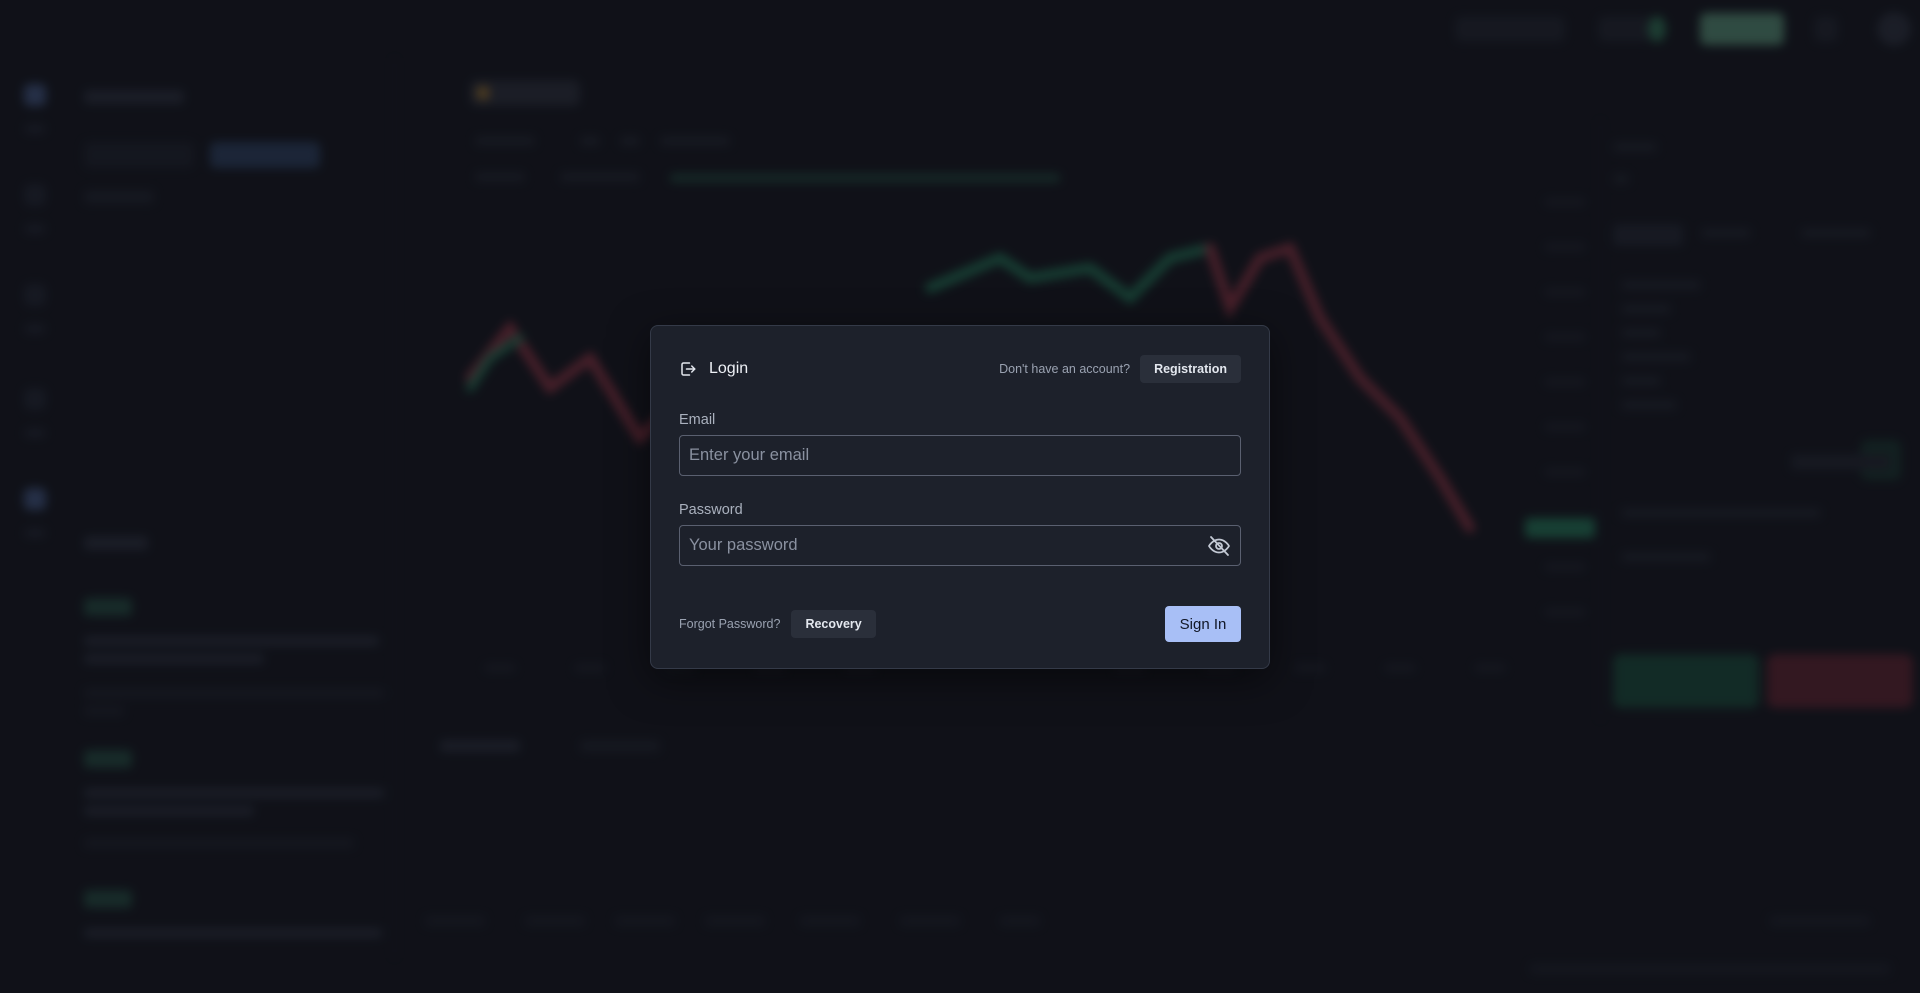  Describe the element at coordinates (1190, 369) in the screenshot. I see `registration-button: Registration` at that location.